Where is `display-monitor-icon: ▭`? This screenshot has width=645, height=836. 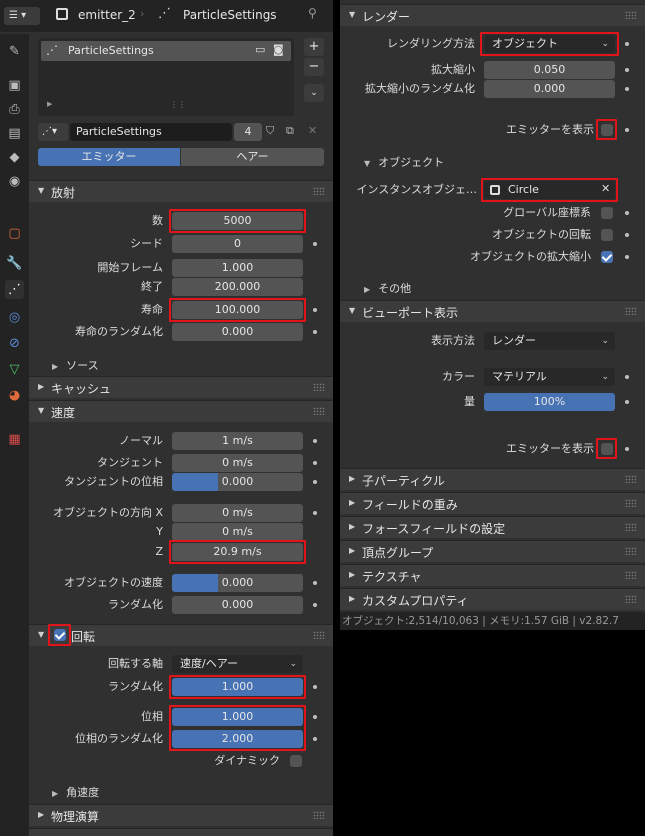
display-monitor-icon: ▭ is located at coordinates (260, 49).